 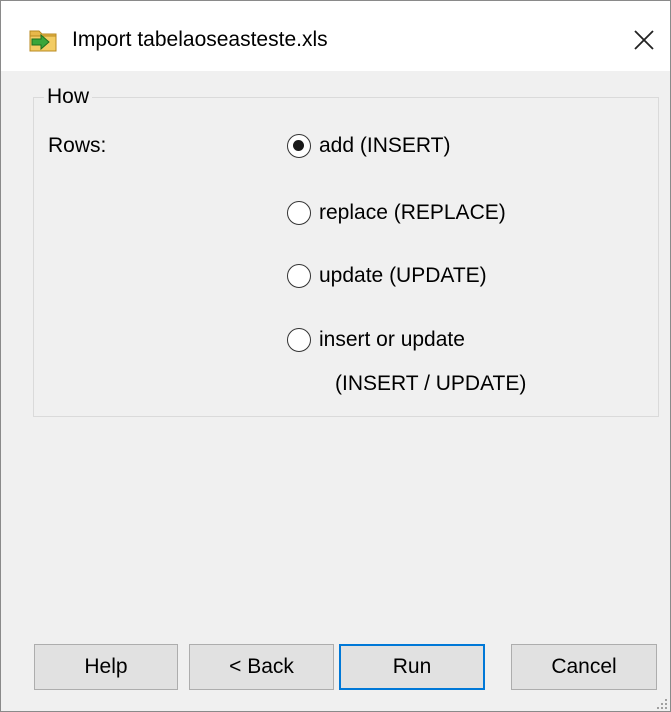 I want to click on radio-insert-or-update: insert or update, so click(x=376, y=340).